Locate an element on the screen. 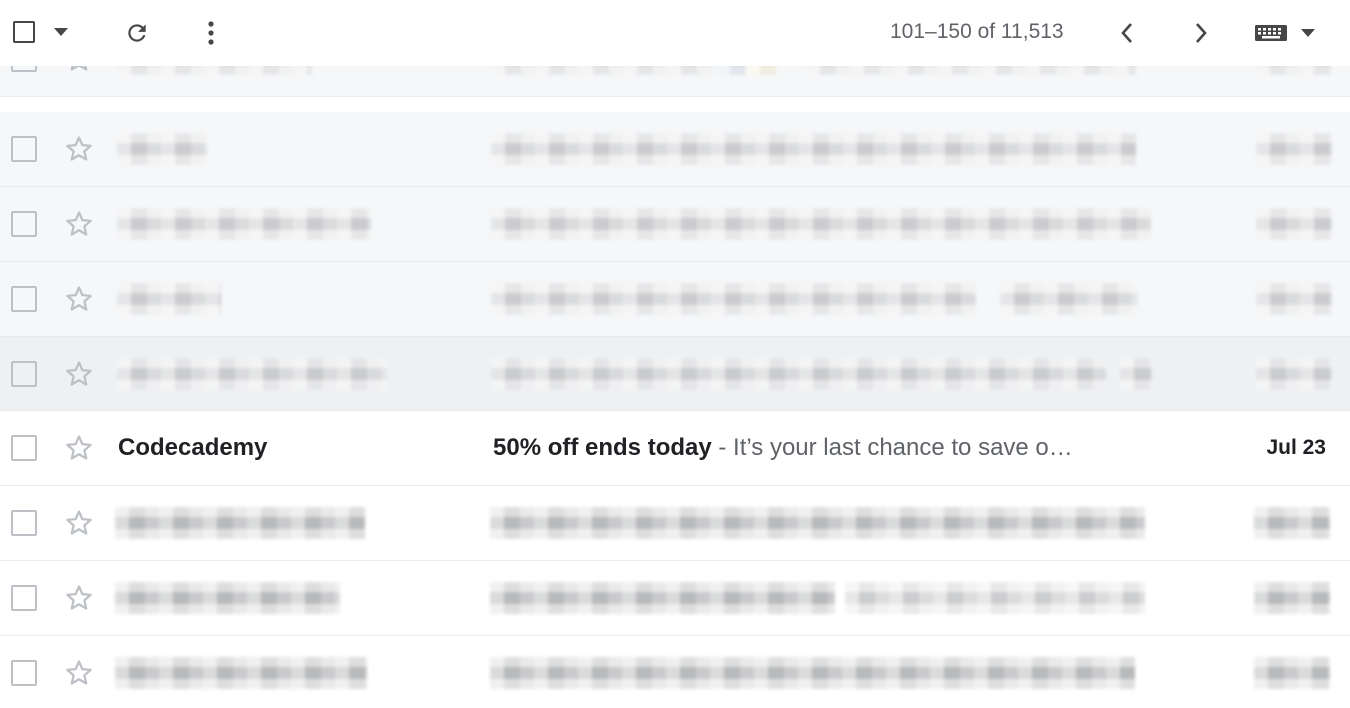 This screenshot has width=1350, height=708. pagination-text: 101–150 of 11,513 is located at coordinates (977, 31).